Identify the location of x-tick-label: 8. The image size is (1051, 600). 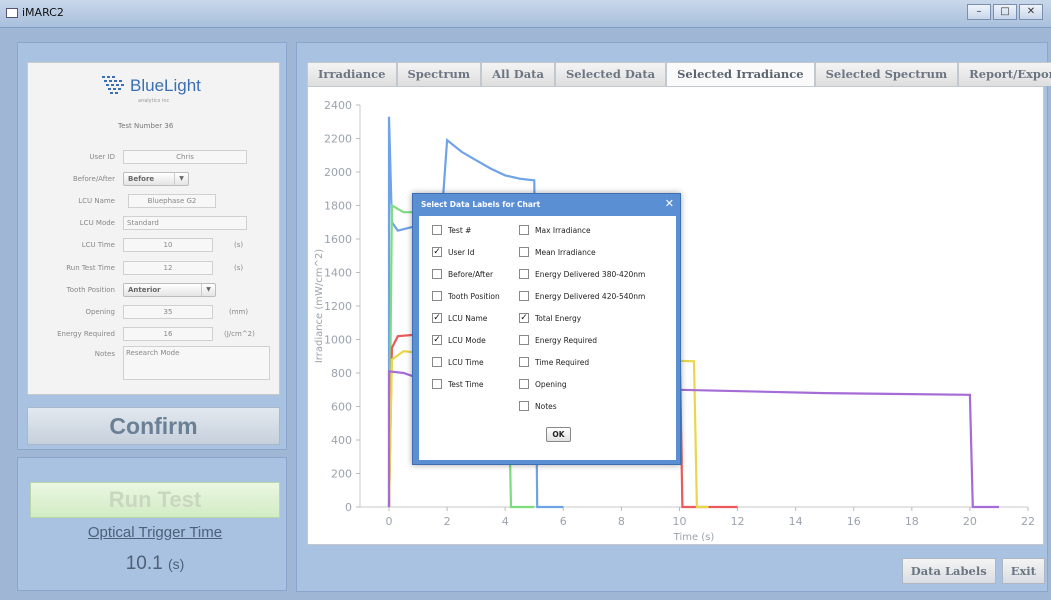
(621, 521).